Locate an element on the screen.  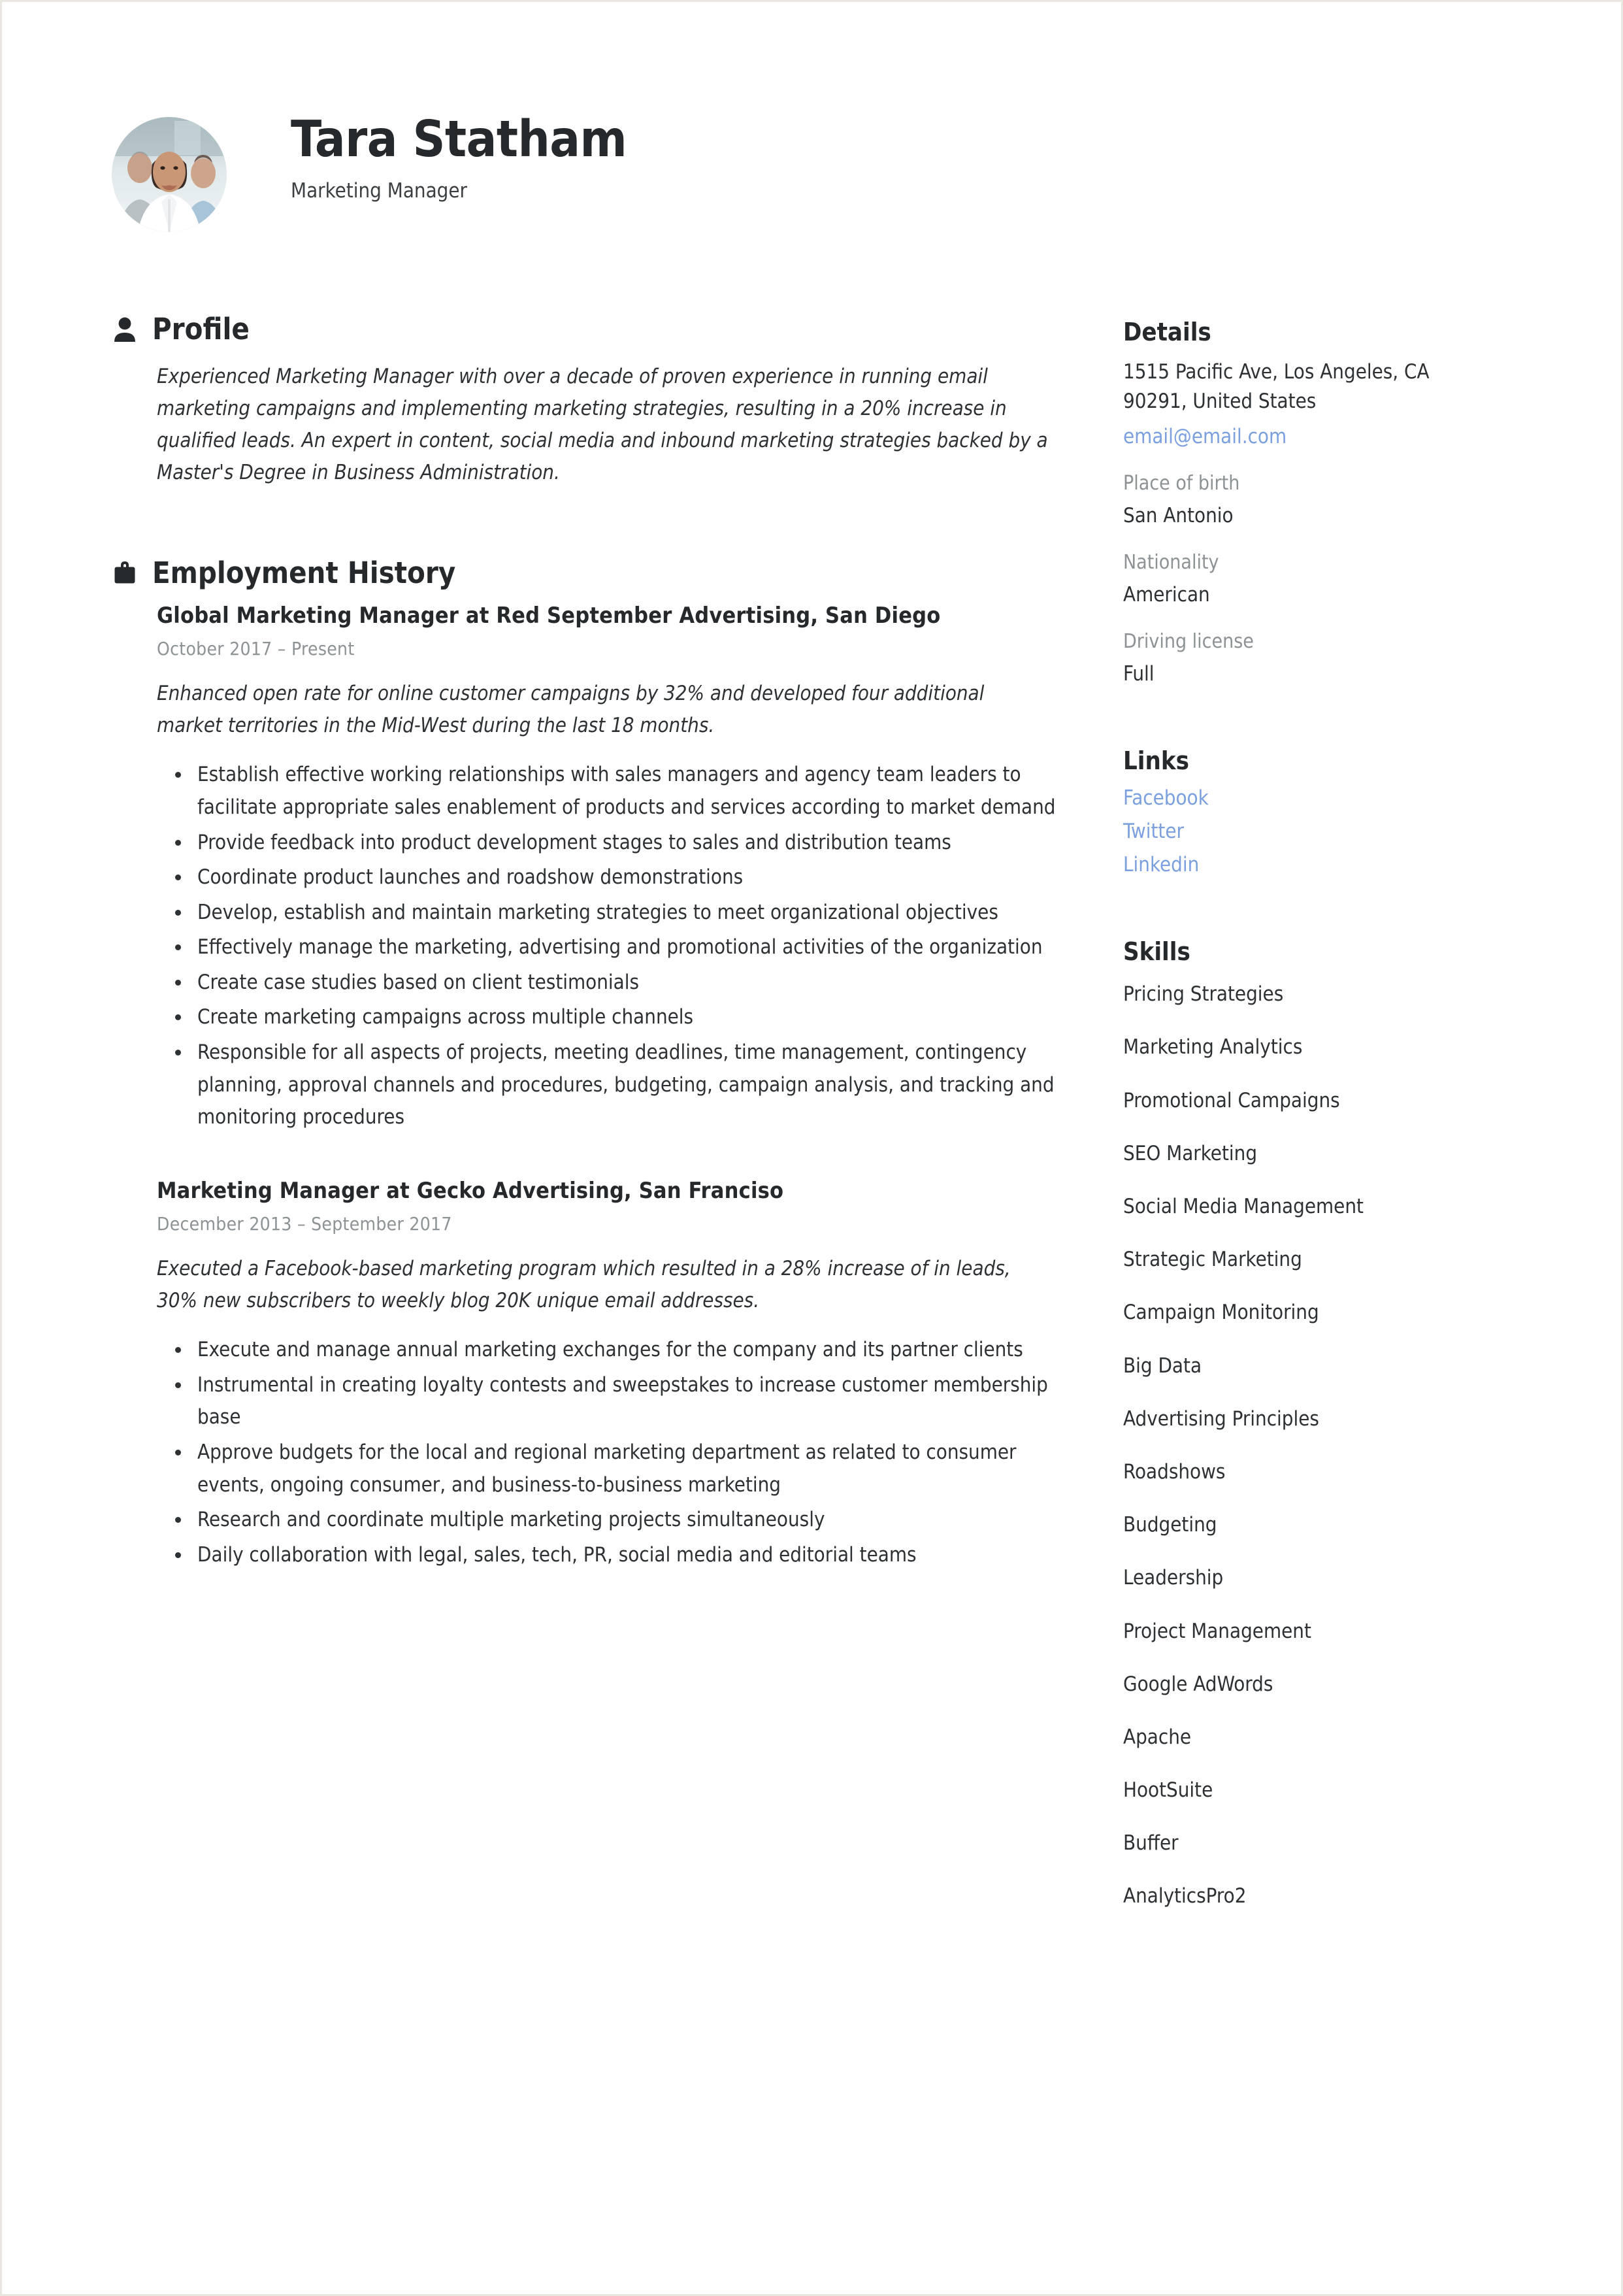
skill-item: Leadership is located at coordinates (1173, 1578).